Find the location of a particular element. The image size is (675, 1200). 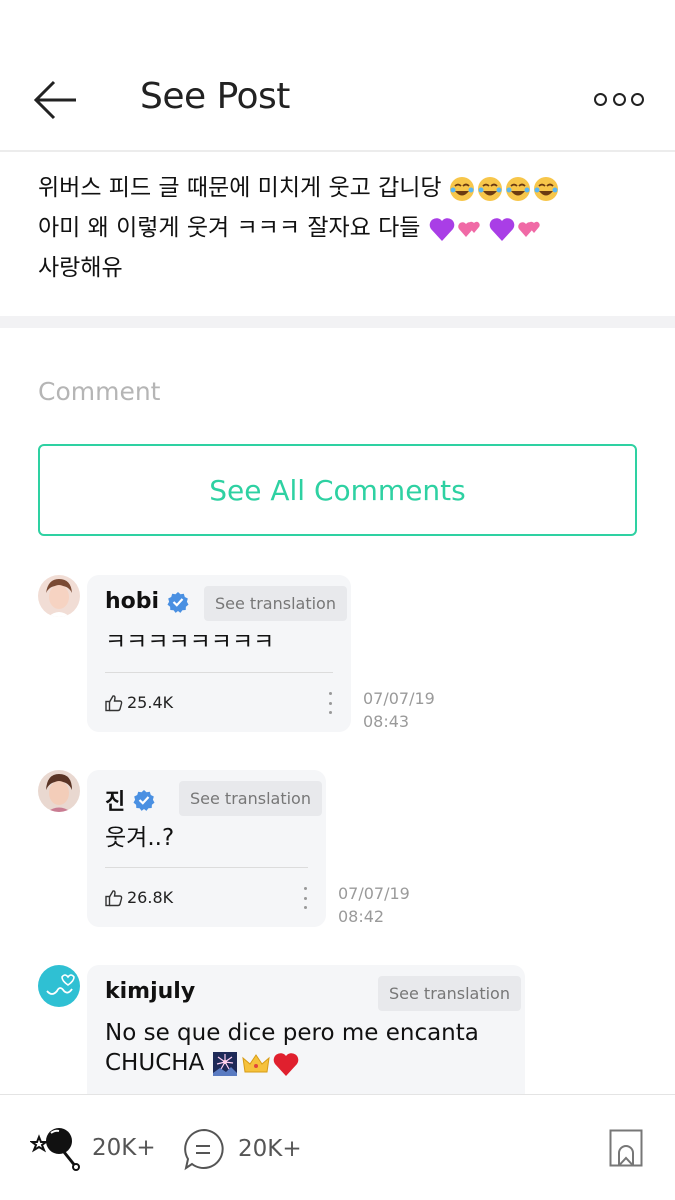

comment-text: 웃겨..? is located at coordinates (140, 838).